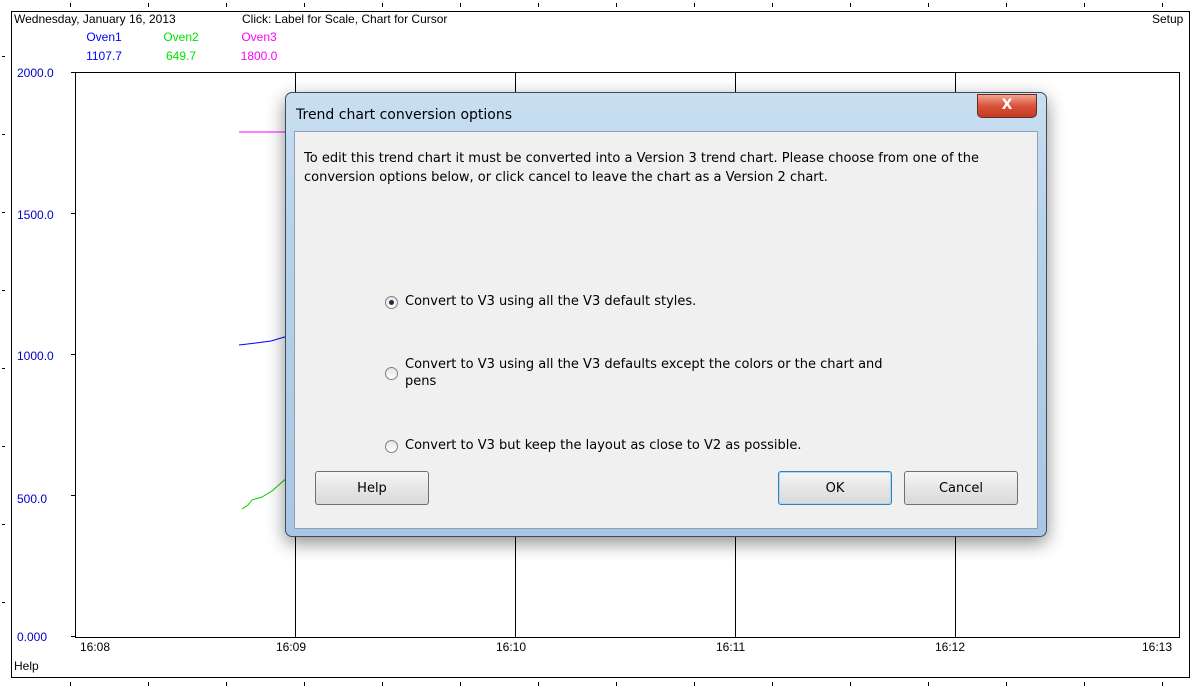  Describe the element at coordinates (32, 499) in the screenshot. I see `y-axis-label-500: 500.0` at that location.